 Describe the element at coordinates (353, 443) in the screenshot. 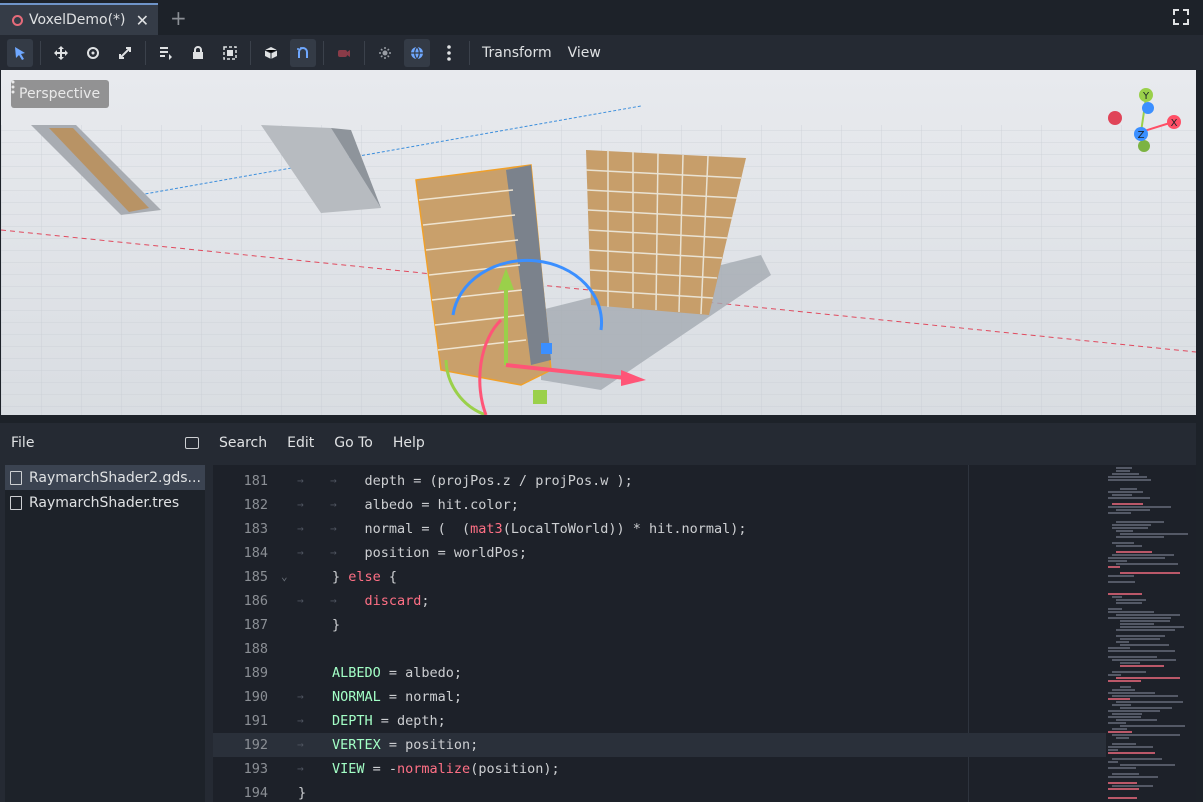

I see `goto-menu: Go To` at that location.